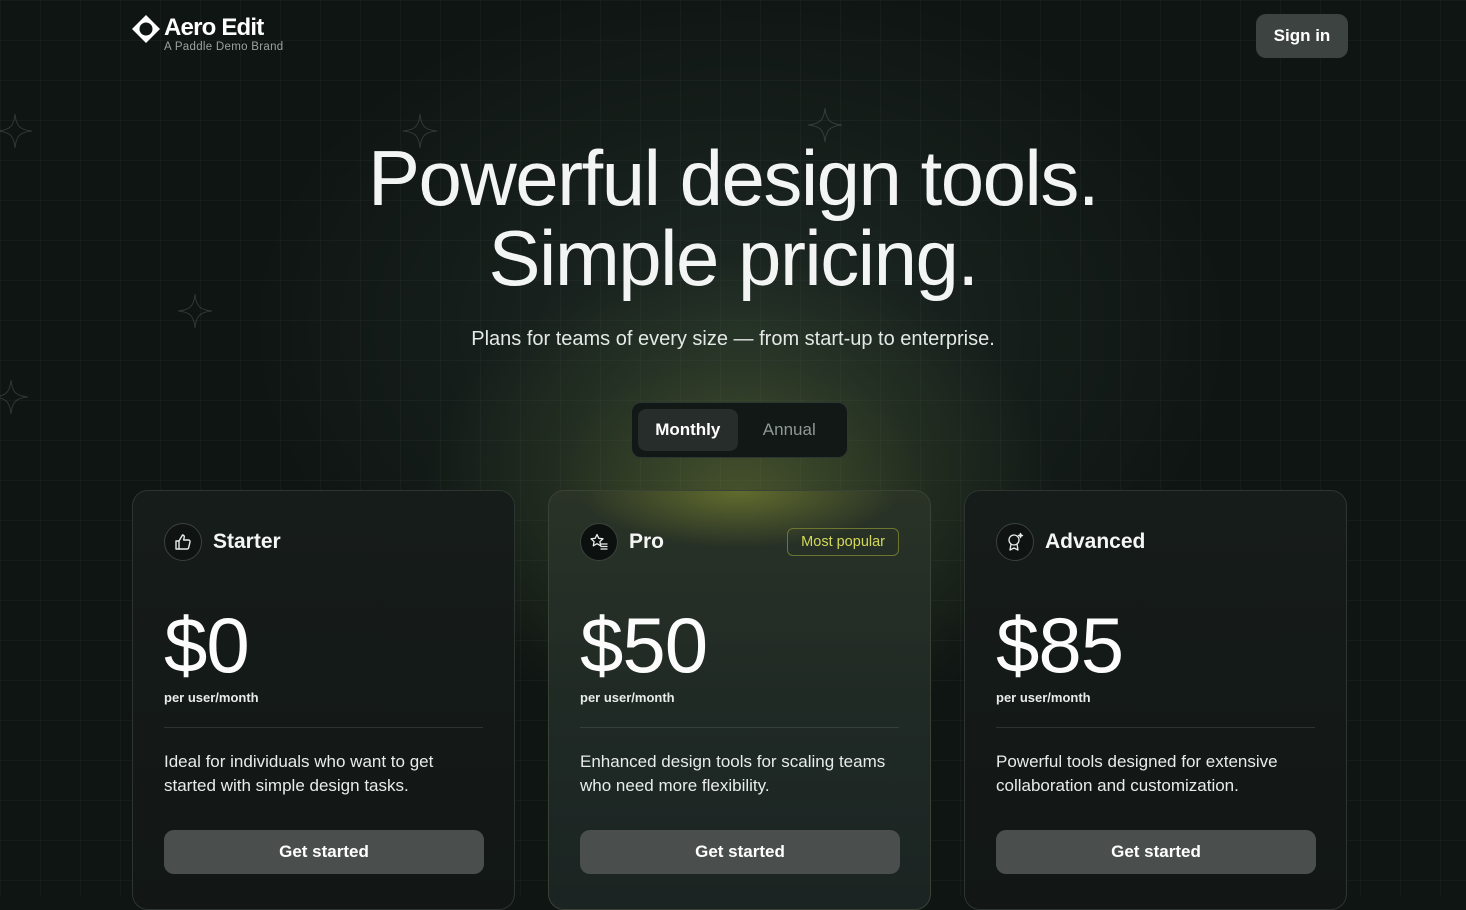 This screenshot has height=910, width=1466. Describe the element at coordinates (843, 542) in the screenshot. I see `most-popular-badge: Most popular` at that location.